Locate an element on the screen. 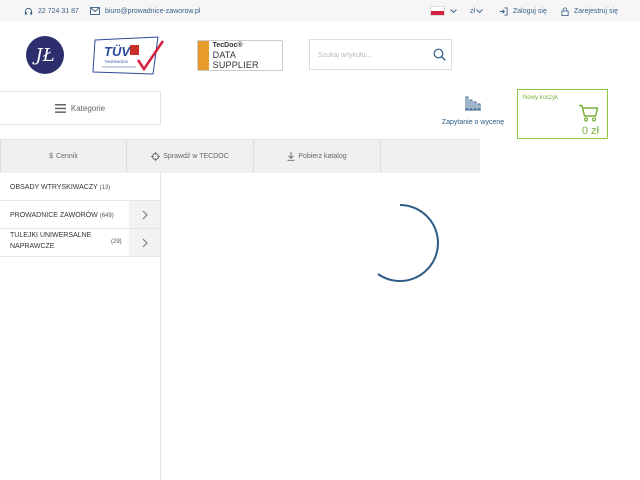 This screenshot has height=480, width=640. search-button is located at coordinates (439, 55).